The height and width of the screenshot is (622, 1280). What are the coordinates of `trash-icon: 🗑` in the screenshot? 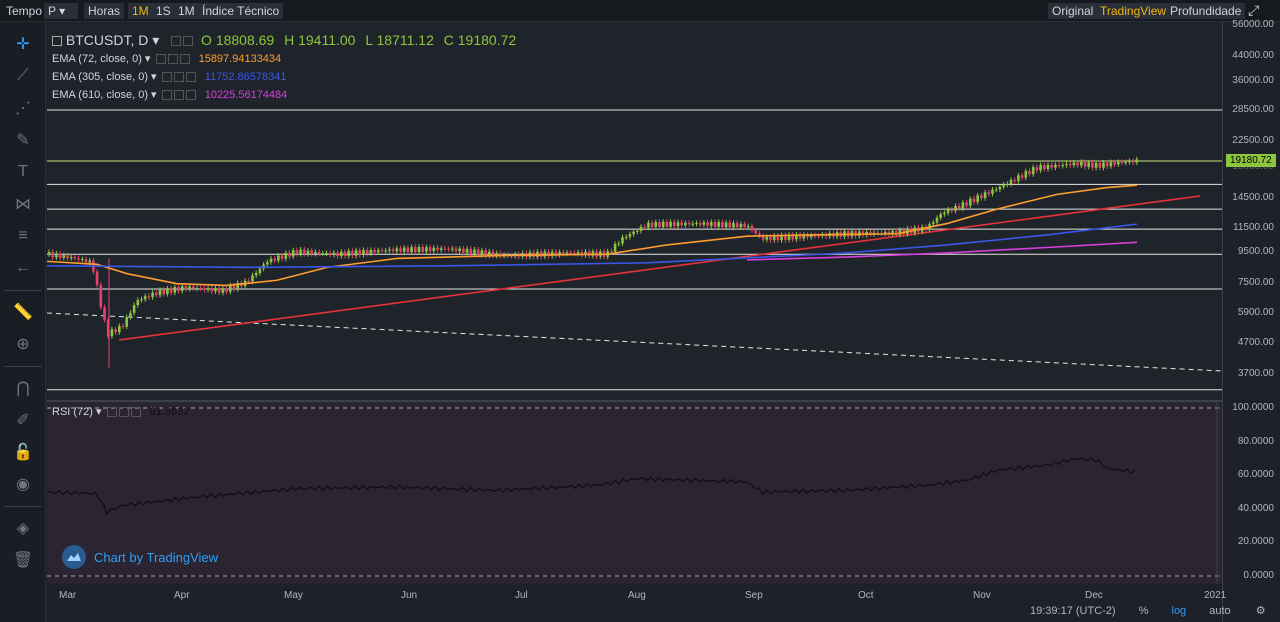 It's located at (23, 560).